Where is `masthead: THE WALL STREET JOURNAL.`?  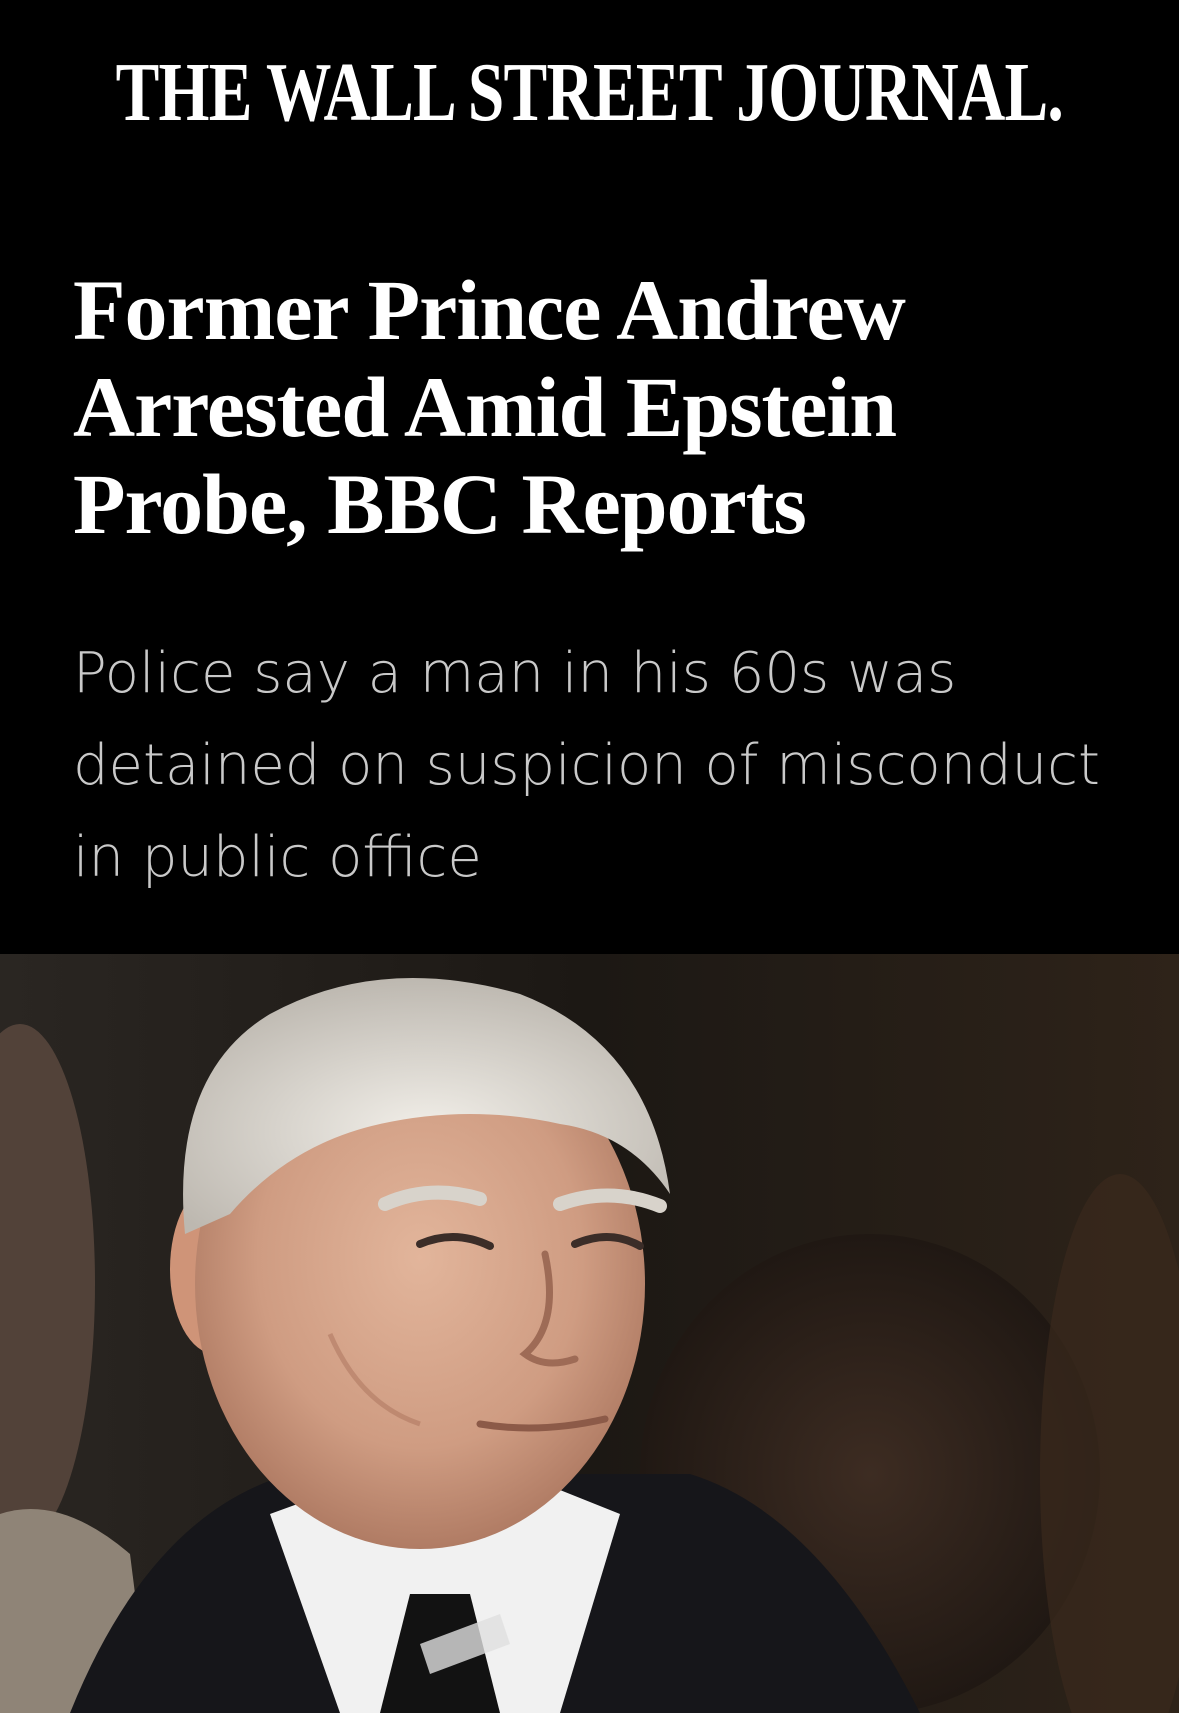
masthead: THE WALL STREET JOURNAL. is located at coordinates (589, 93).